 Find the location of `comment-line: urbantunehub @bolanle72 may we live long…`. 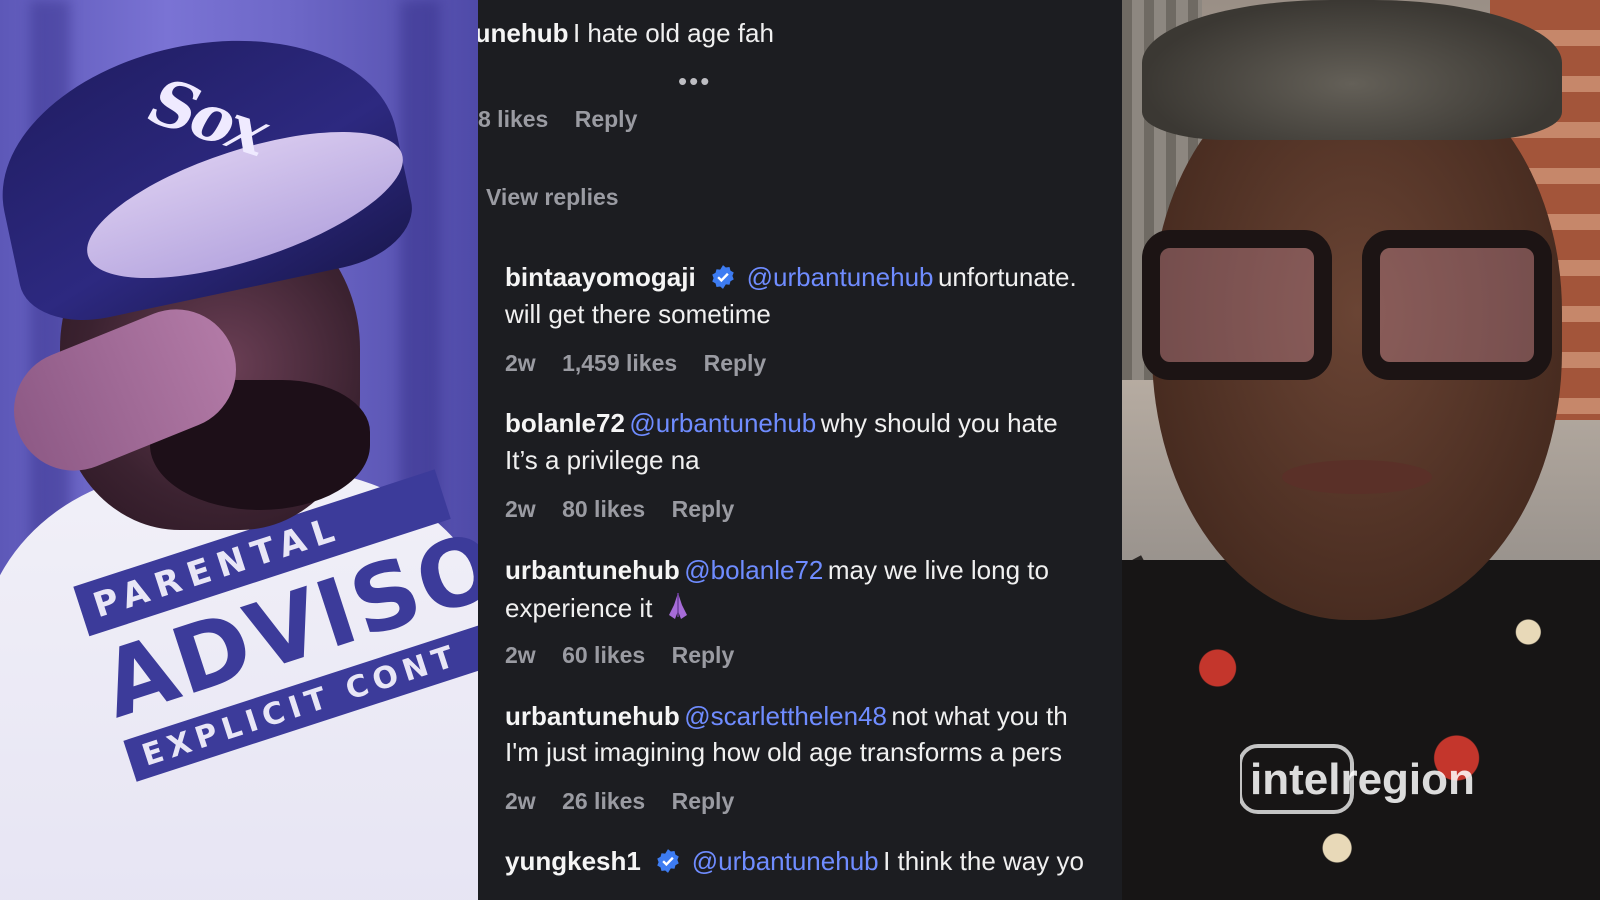

comment-line: urbantunehub @bolanle72 may we live long… is located at coordinates (777, 570).